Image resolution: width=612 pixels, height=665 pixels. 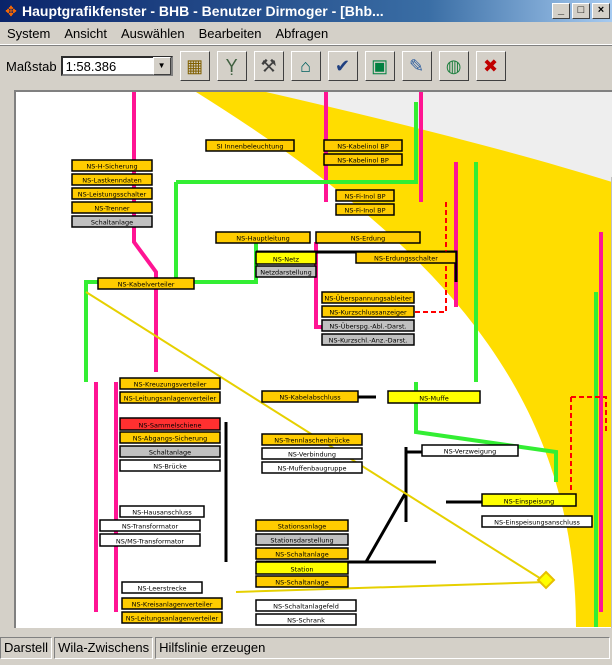 I want to click on diagram-node: NS-Einspeisung, so click(x=529, y=500).